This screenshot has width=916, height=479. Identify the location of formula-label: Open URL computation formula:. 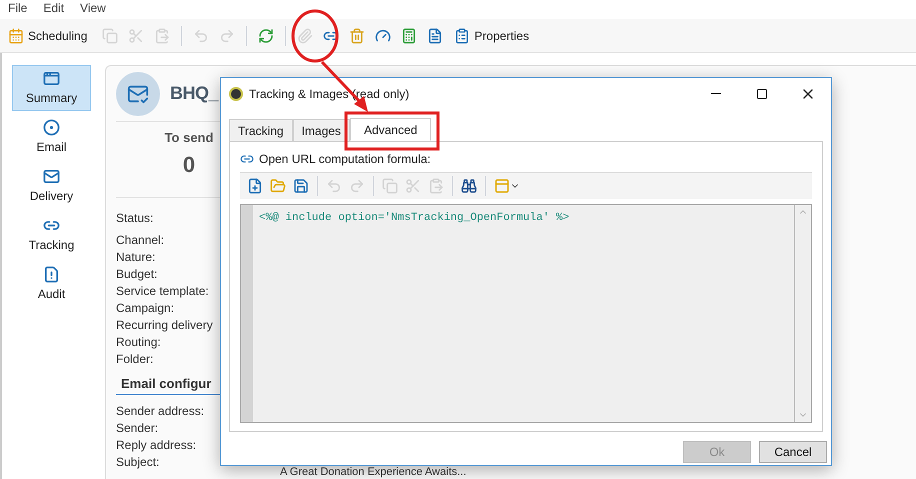
(345, 159).